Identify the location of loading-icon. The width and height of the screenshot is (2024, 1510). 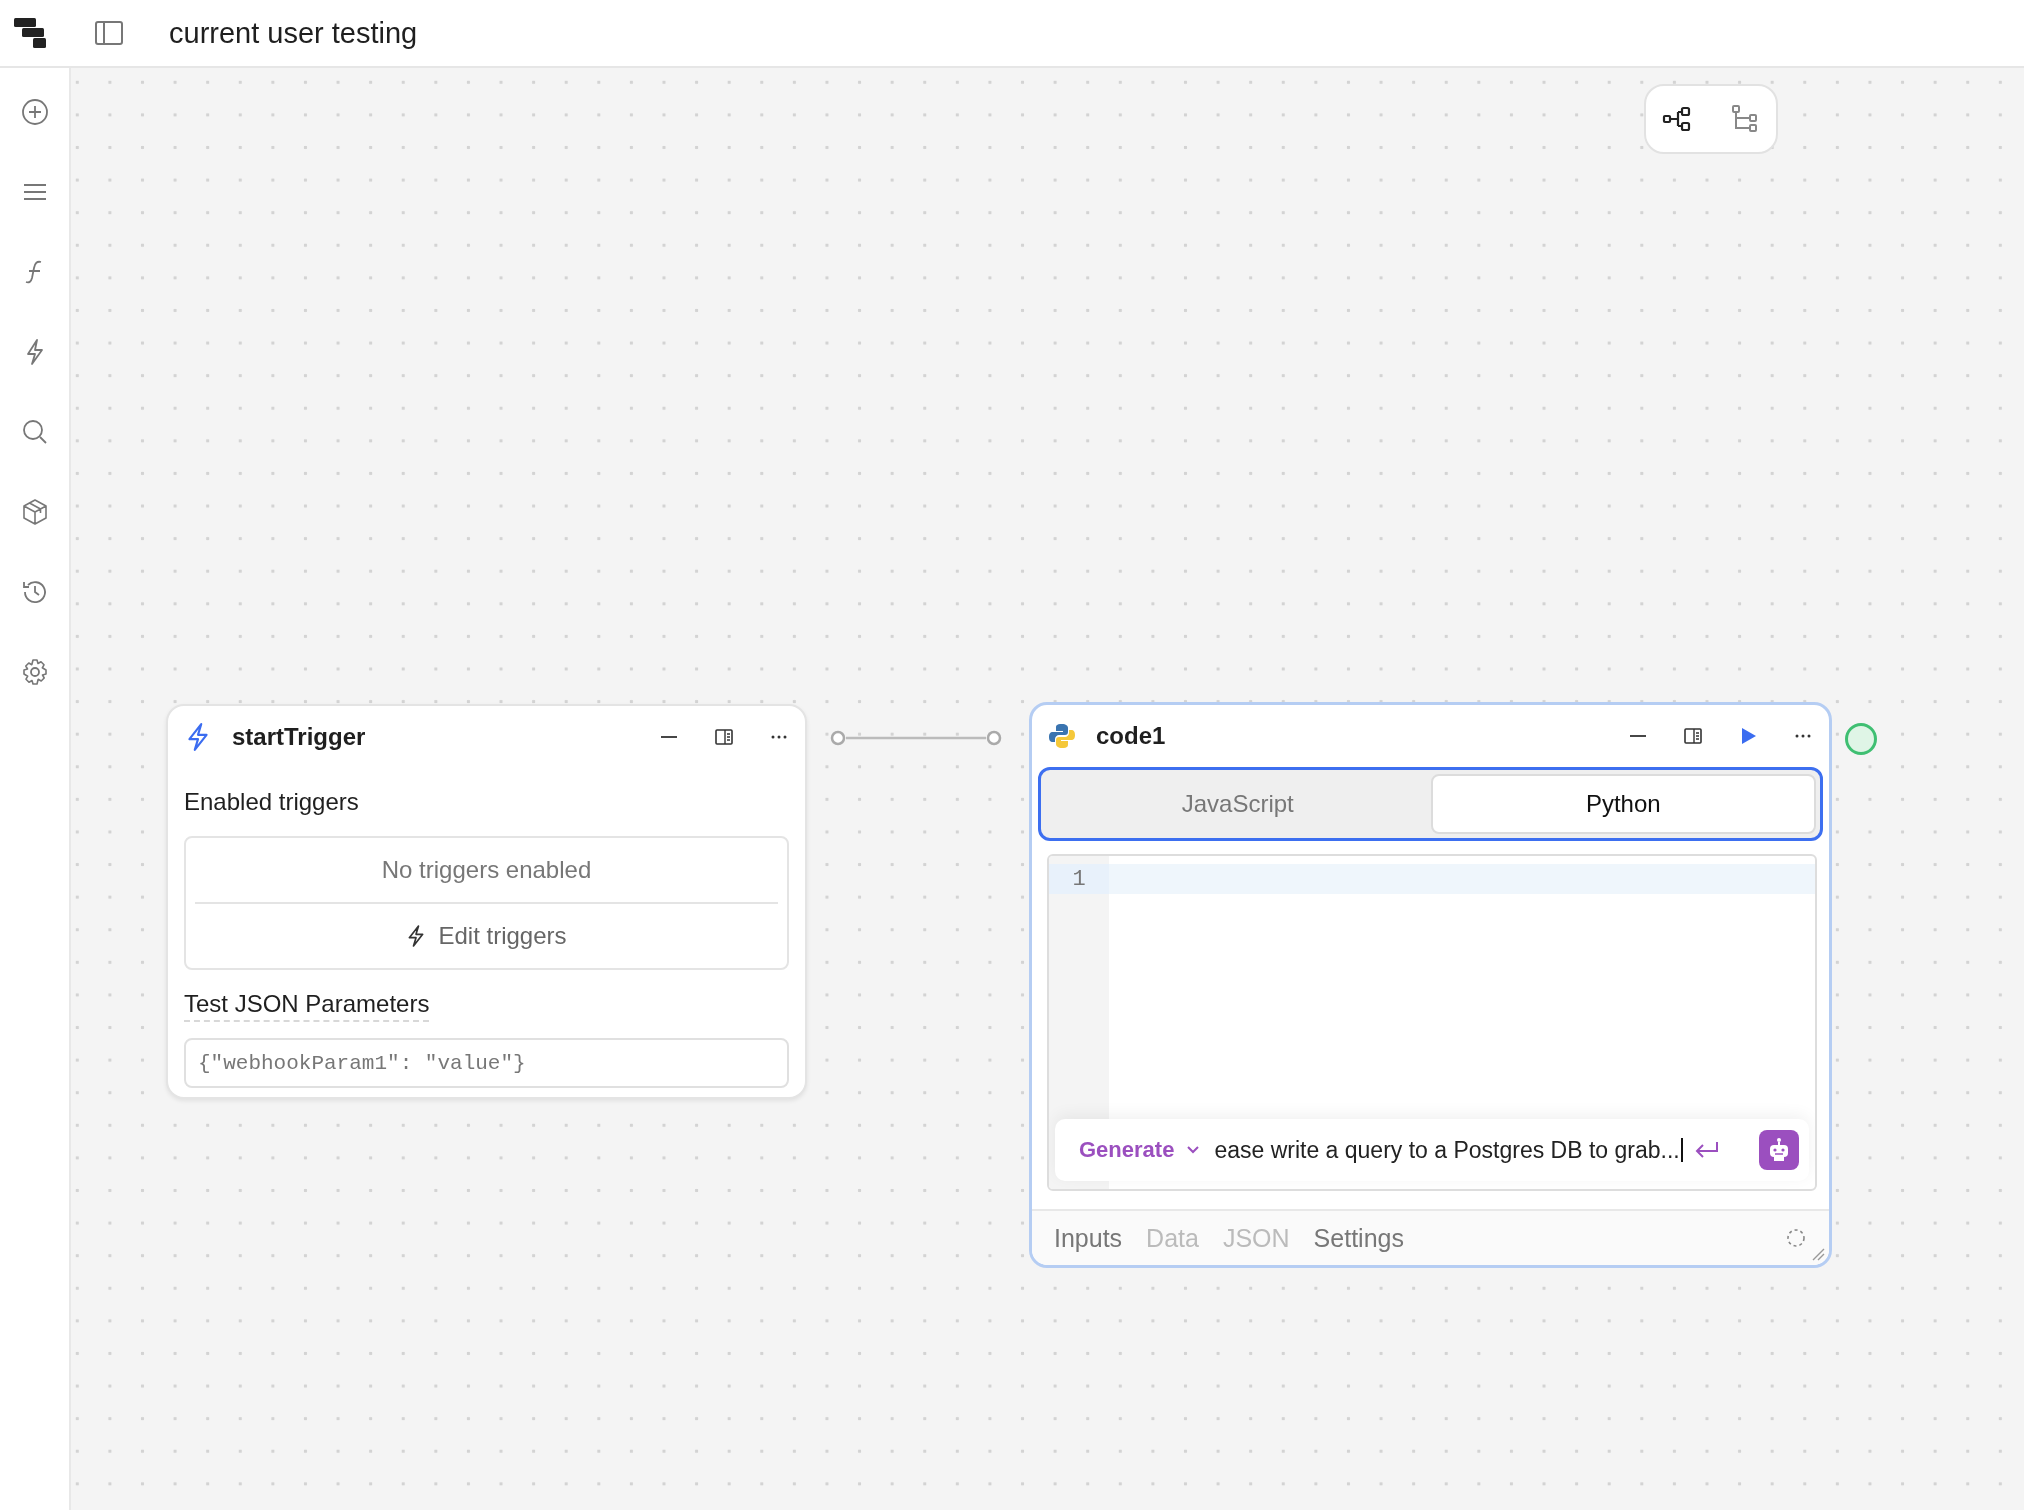
(1796, 1238).